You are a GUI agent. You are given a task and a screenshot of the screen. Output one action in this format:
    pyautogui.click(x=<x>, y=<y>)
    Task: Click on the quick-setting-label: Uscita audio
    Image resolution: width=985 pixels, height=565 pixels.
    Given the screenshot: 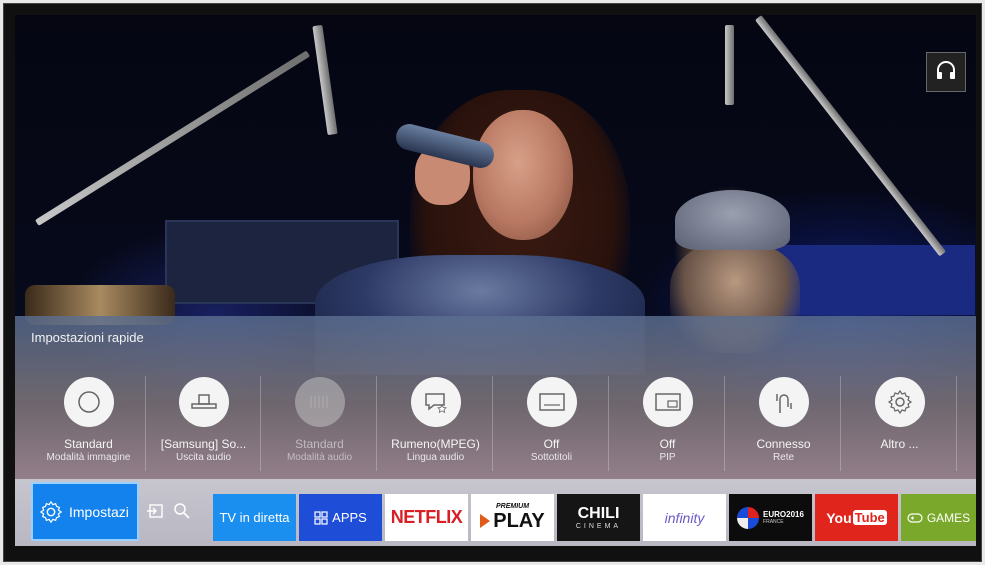 What is the action you would take?
    pyautogui.click(x=203, y=457)
    